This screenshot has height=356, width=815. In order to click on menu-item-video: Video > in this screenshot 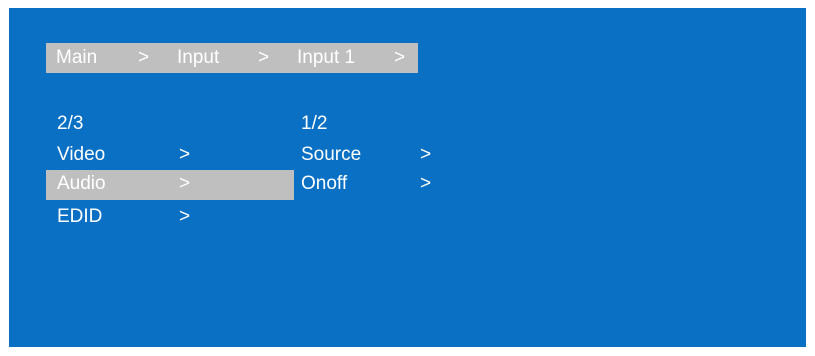, I will do `click(170, 156)`.